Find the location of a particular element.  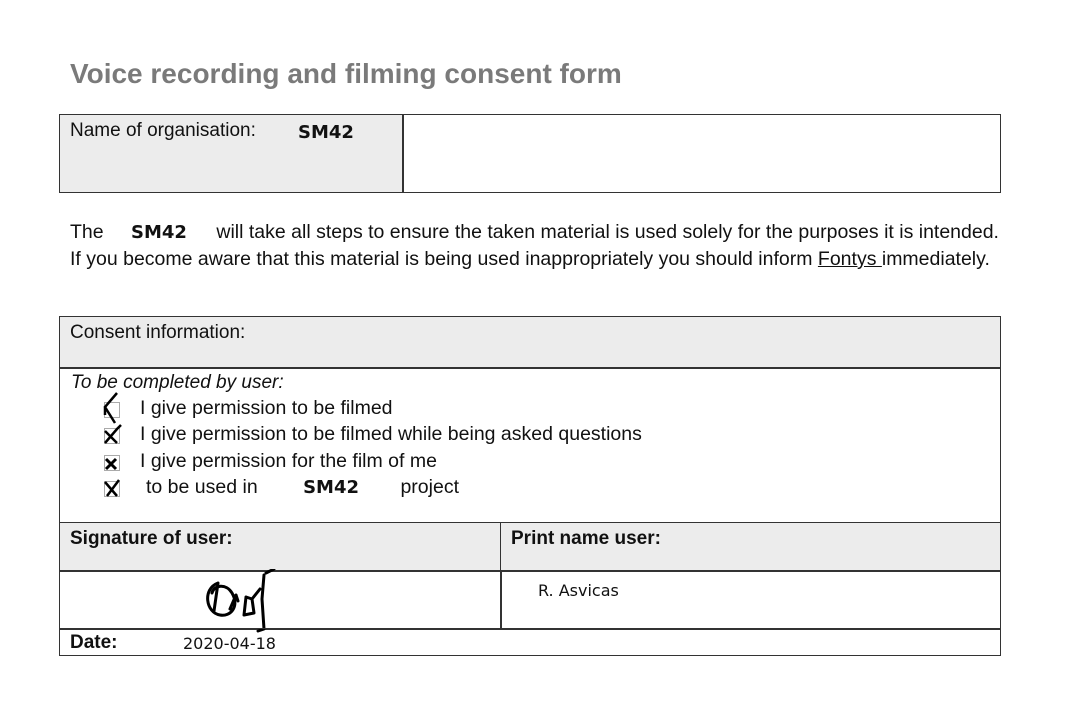

para-end: immediately. is located at coordinates (935, 259).